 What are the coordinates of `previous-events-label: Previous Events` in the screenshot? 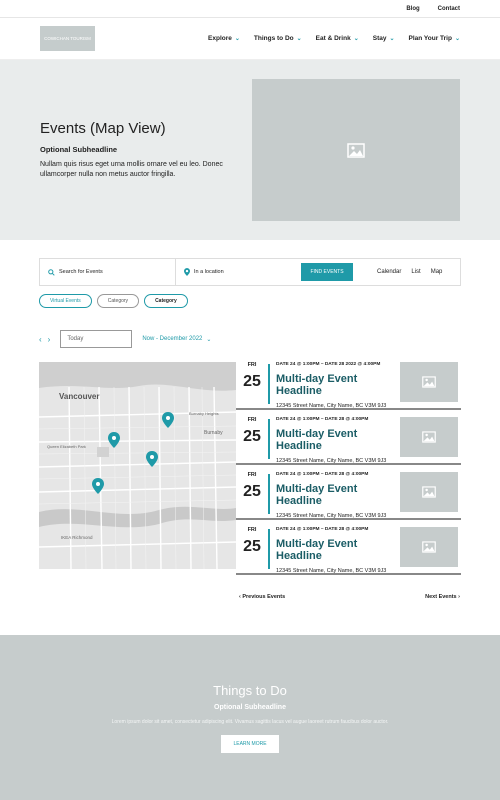 It's located at (264, 597).